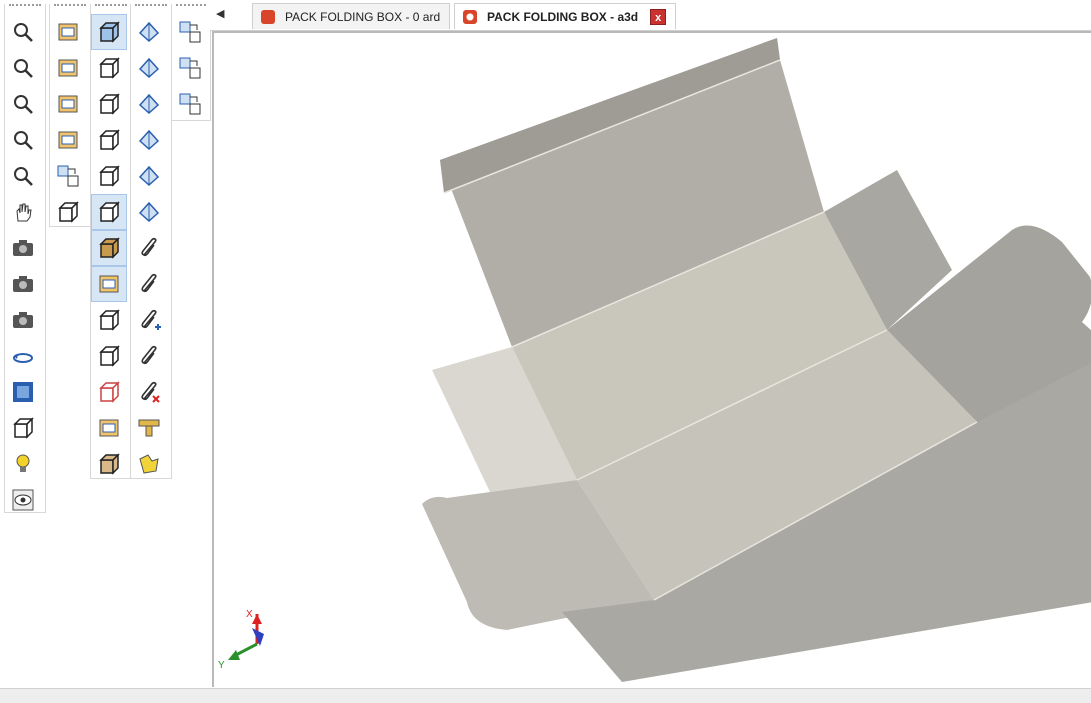 This screenshot has height=703, width=1091. I want to click on outline-cube-icon, so click(109, 104).